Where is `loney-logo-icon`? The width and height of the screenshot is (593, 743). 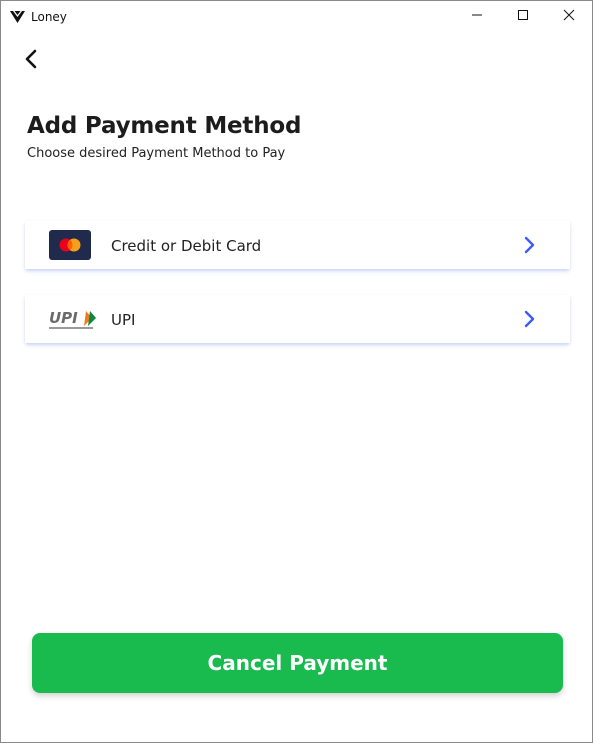
loney-logo-icon is located at coordinates (17, 16).